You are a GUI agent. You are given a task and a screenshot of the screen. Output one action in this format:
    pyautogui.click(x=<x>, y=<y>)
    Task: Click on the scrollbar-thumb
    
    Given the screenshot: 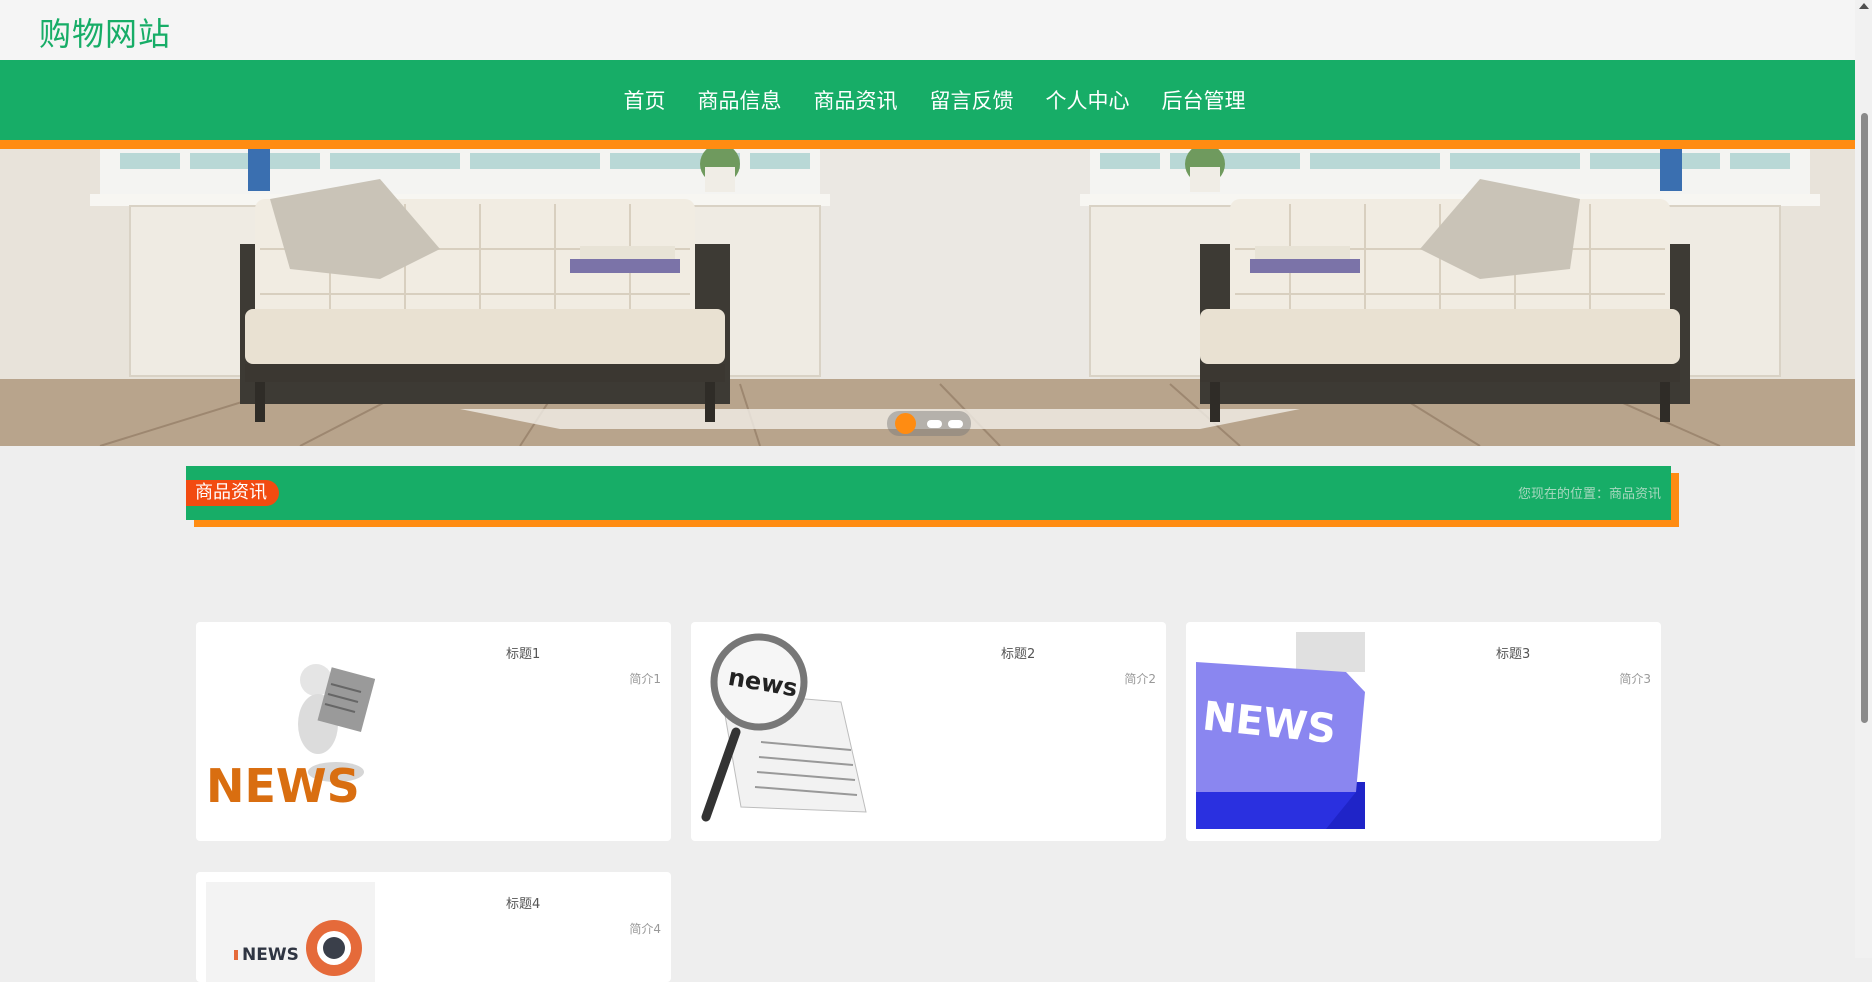 What is the action you would take?
    pyautogui.click(x=1864, y=418)
    